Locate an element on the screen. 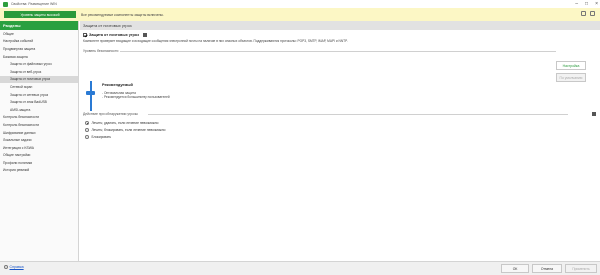 This screenshot has width=600, height=275. bottom-bar: Справка ОК Отмена Применить is located at coordinates (300, 268).